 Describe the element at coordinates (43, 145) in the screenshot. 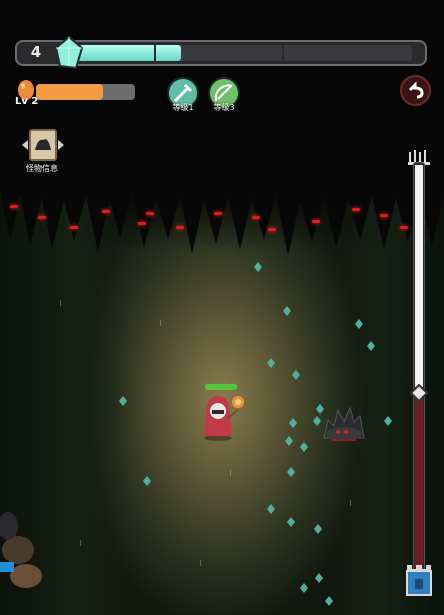

I see `monster-info-button` at that location.